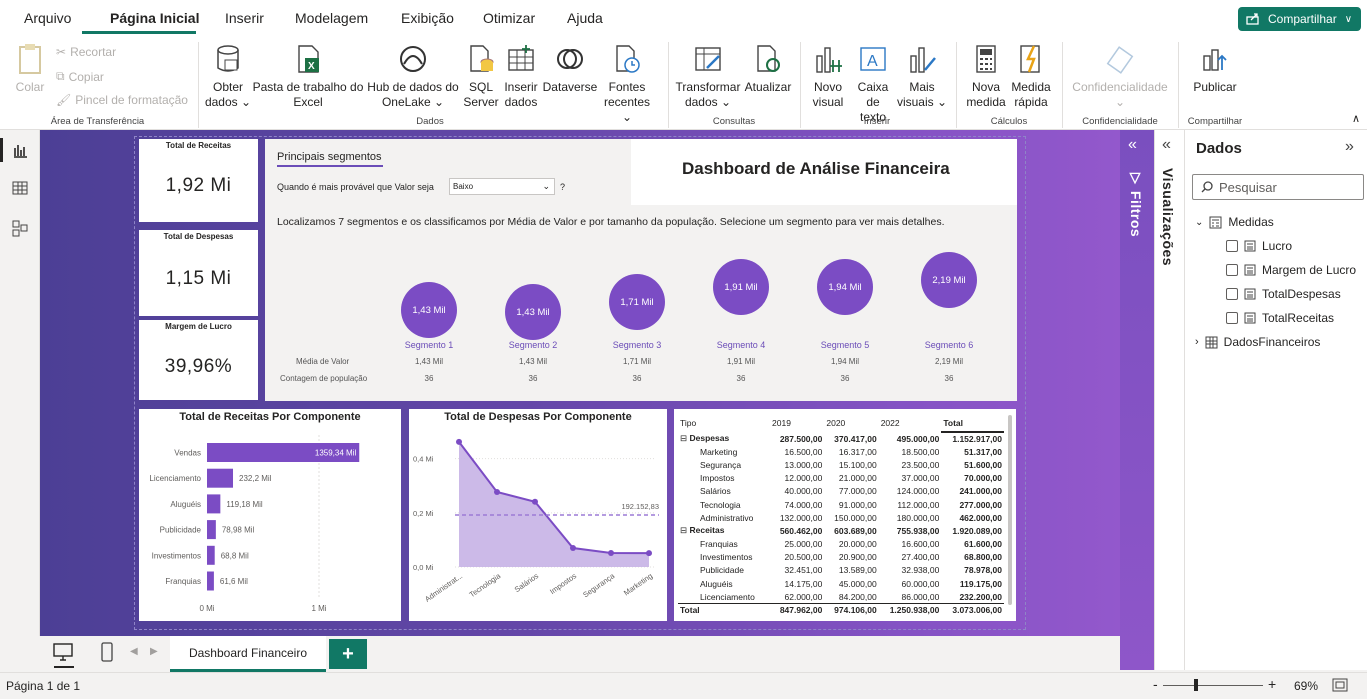  What do you see at coordinates (509, 18) in the screenshot?
I see `menu-otimizar: Otimizar` at bounding box center [509, 18].